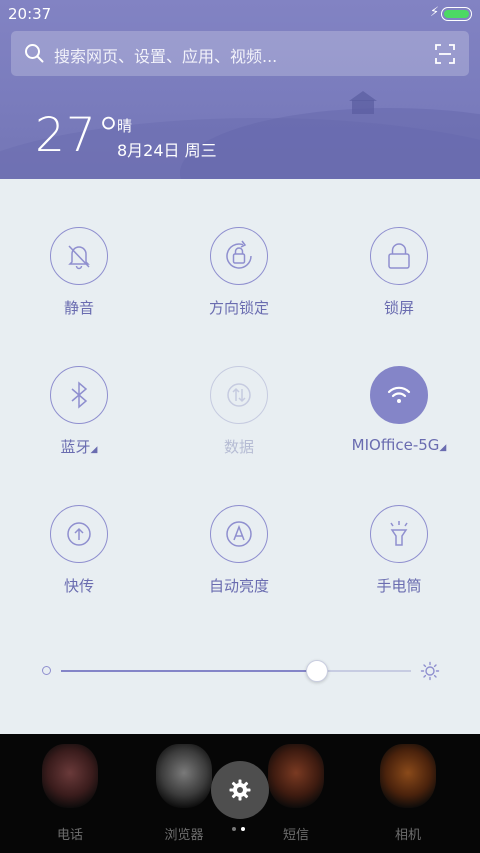  What do you see at coordinates (363, 102) in the screenshot?
I see `house-decoration` at bounding box center [363, 102].